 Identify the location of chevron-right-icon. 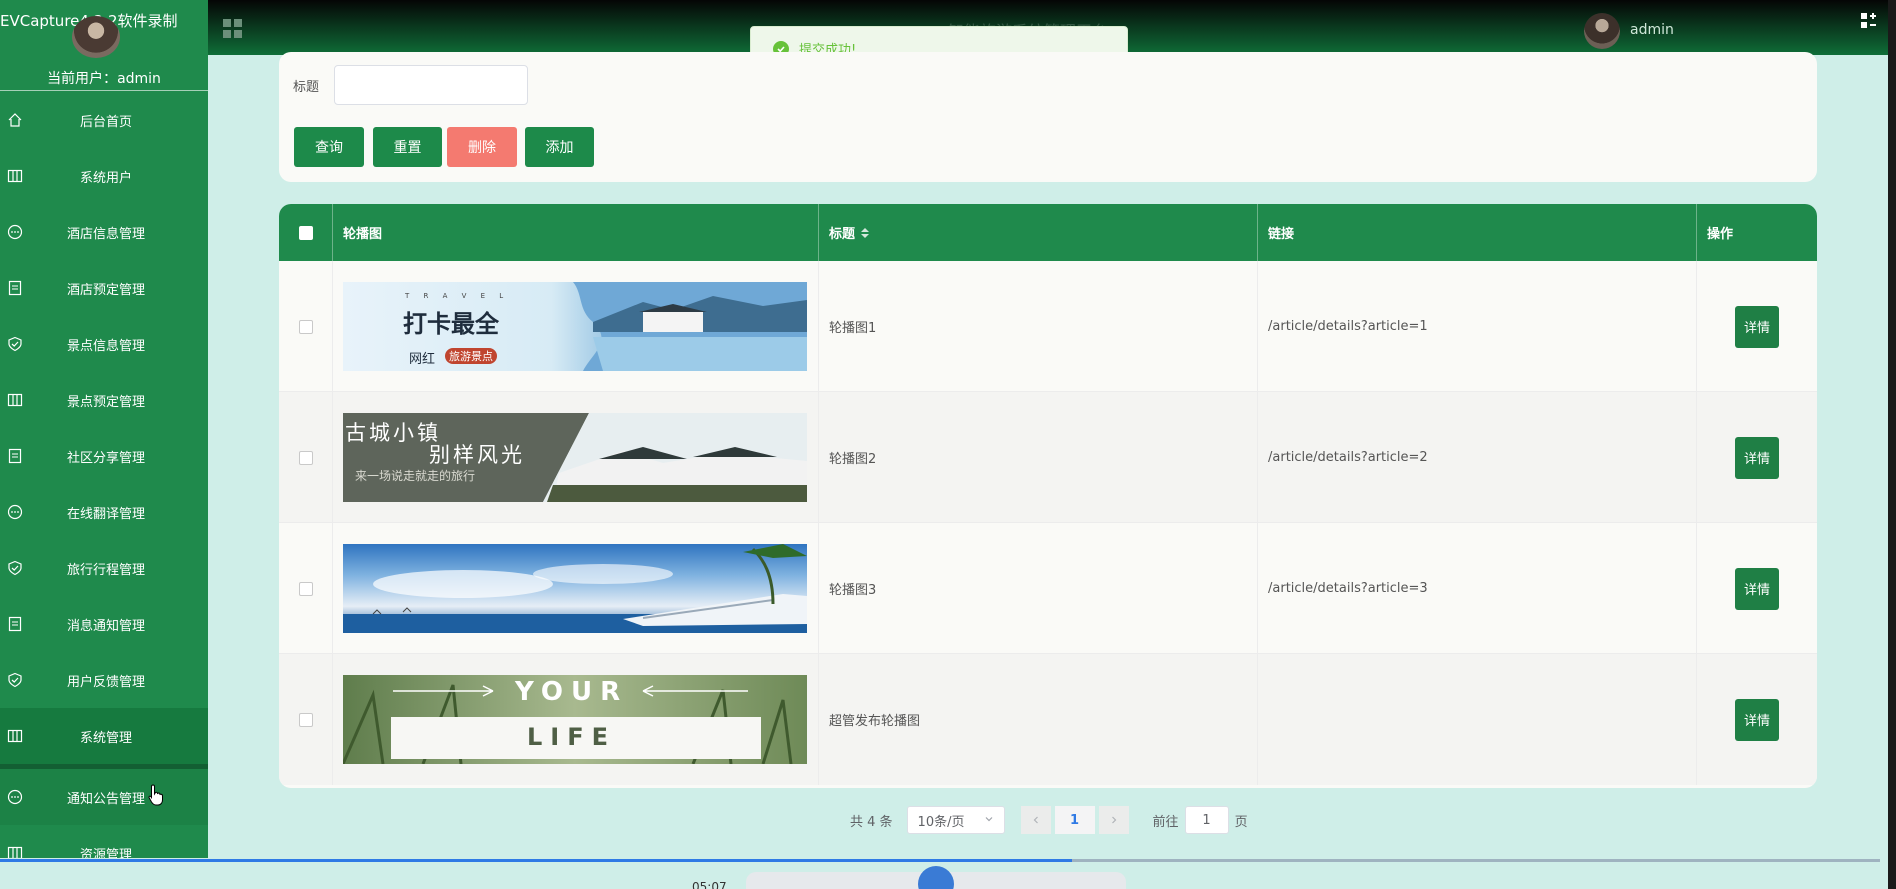
(1113, 820).